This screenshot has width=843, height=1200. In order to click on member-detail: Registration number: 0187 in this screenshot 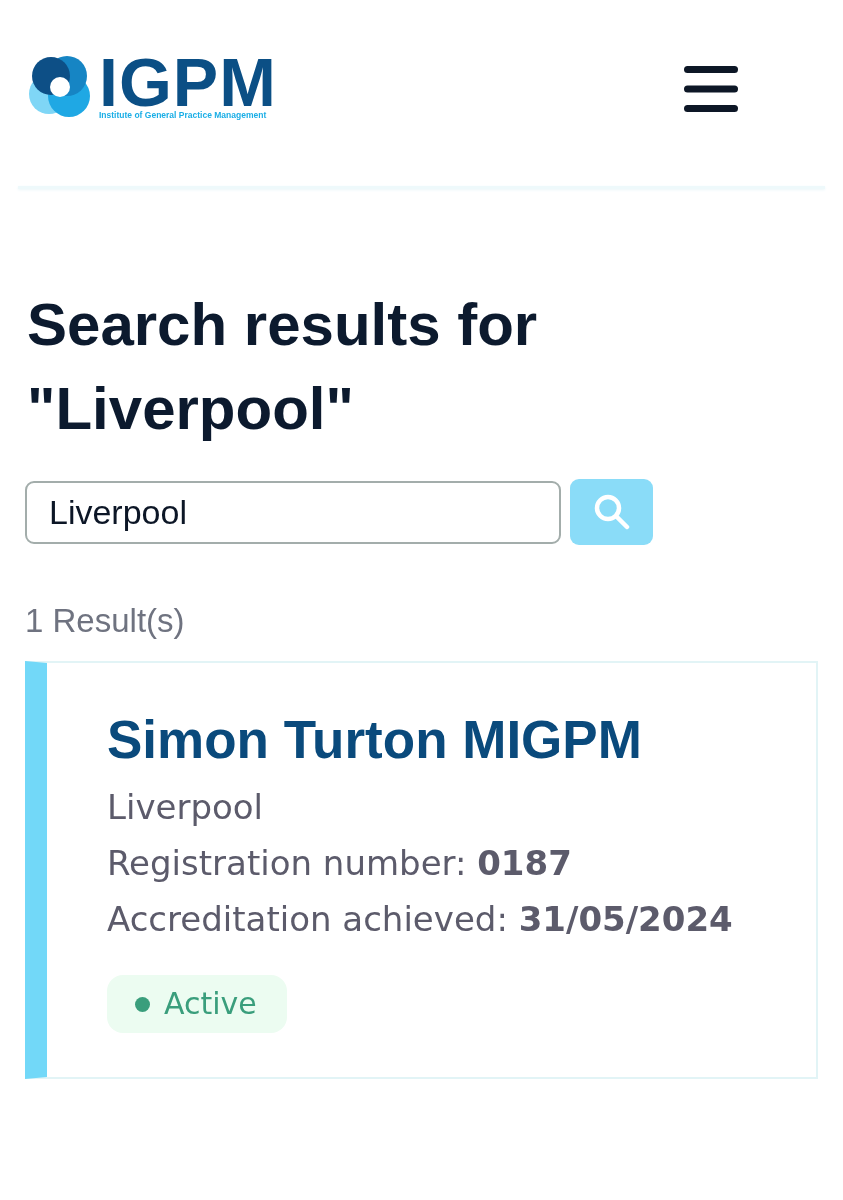, I will do `click(340, 863)`.